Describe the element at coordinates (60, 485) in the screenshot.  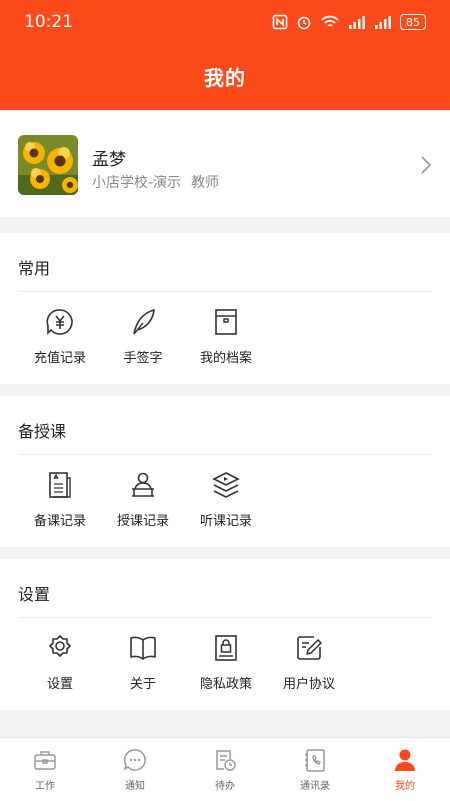
I see `lesson-doc-icon` at that location.